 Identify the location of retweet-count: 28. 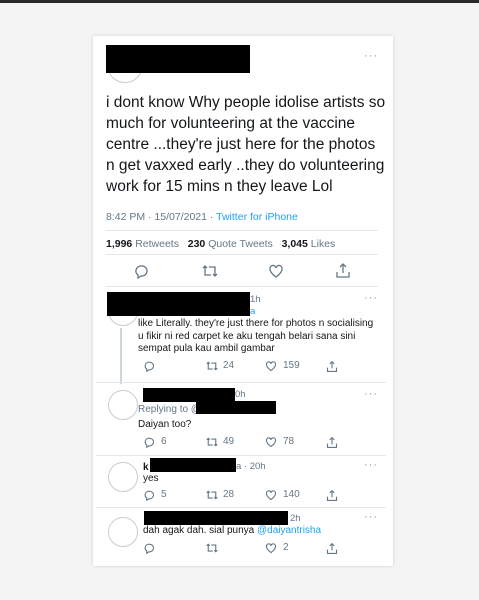
(229, 494).